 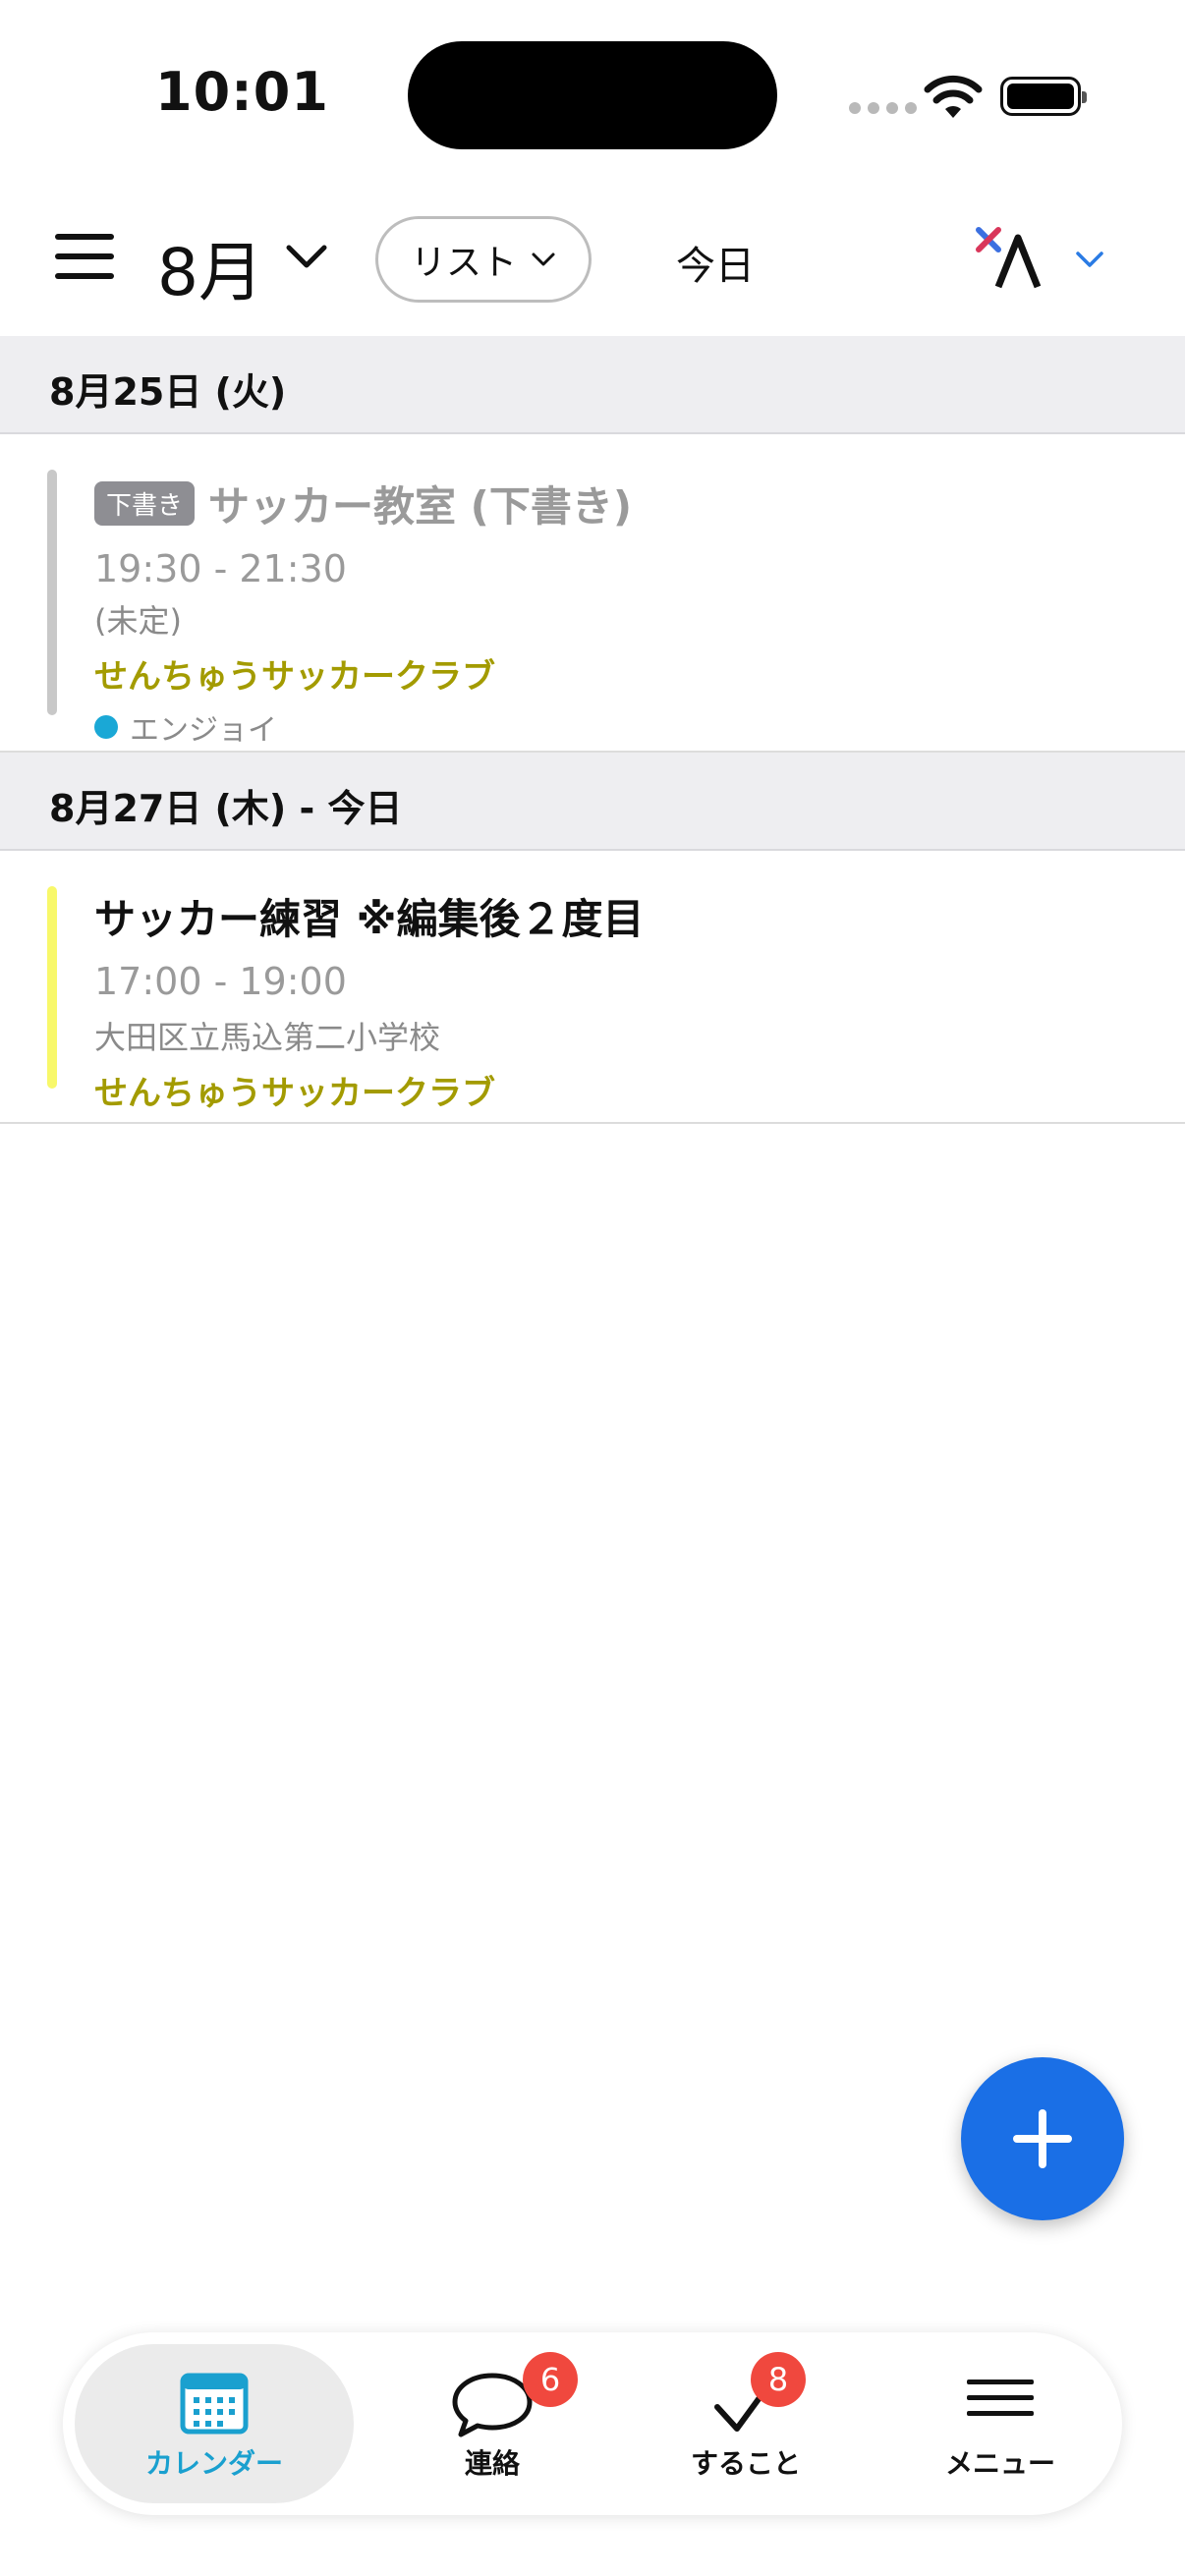 I want to click on battery-icon, so click(x=1044, y=96).